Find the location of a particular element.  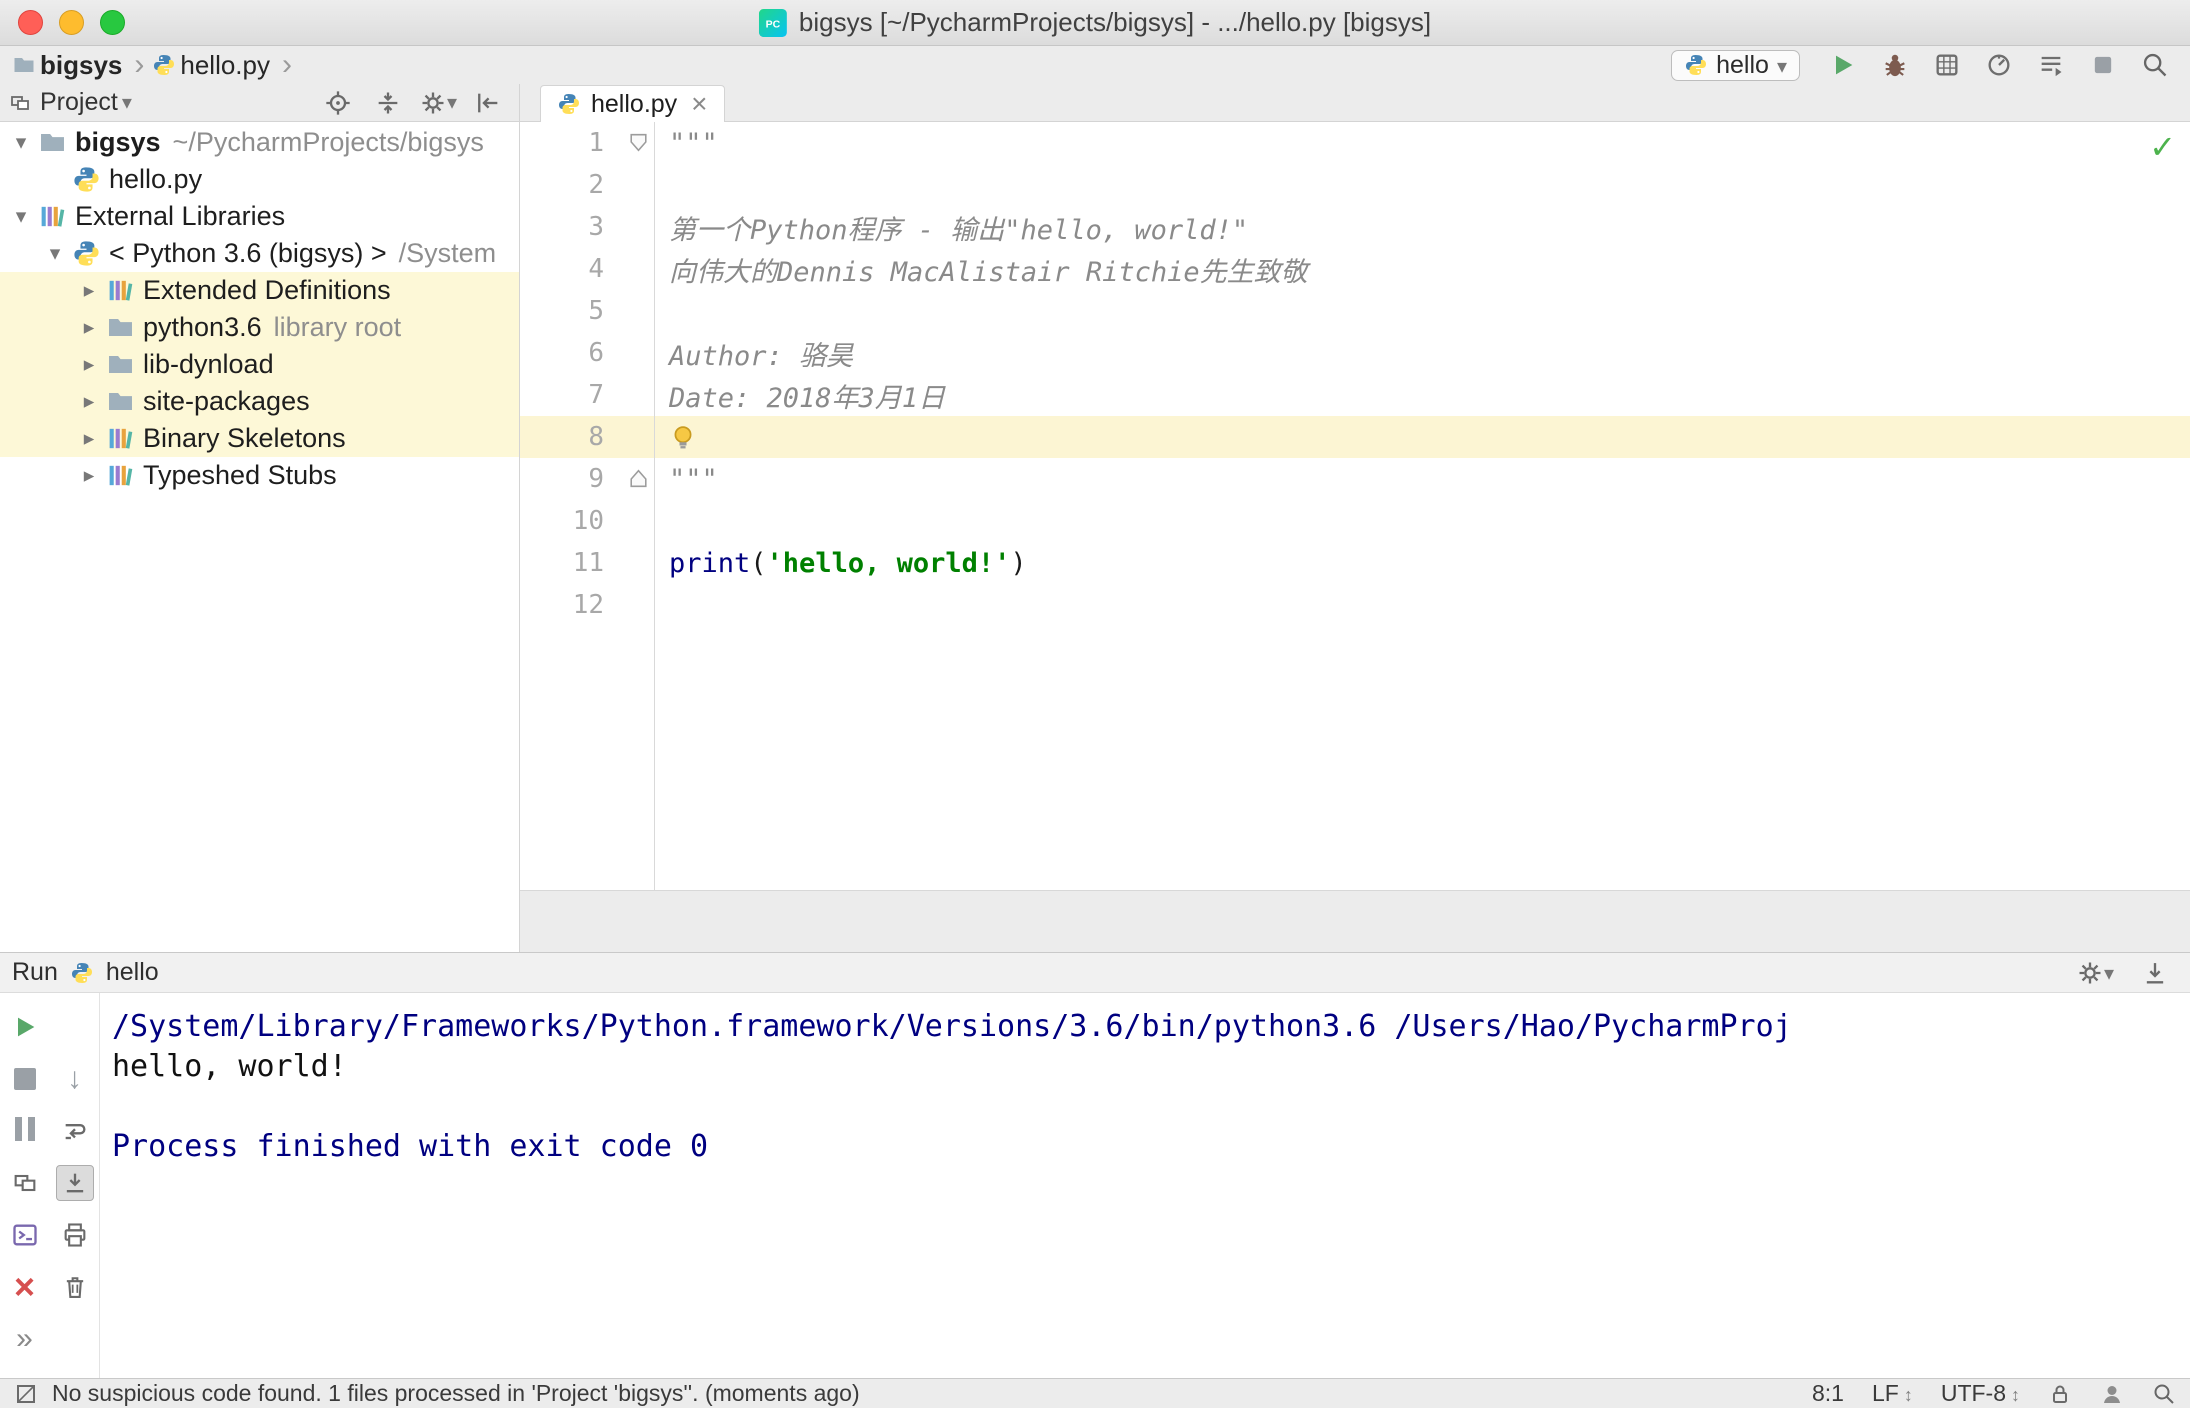

library-icon is located at coordinates (120, 438).